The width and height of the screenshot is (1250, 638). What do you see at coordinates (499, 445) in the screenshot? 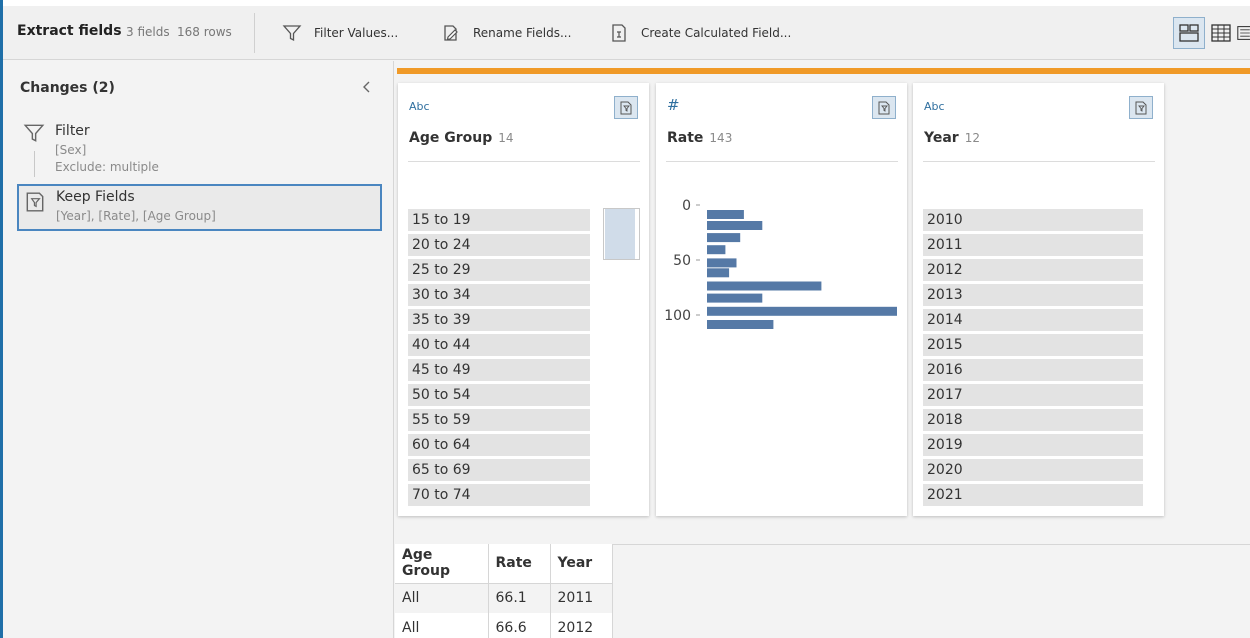
I see `value-item: 60 to 64` at bounding box center [499, 445].